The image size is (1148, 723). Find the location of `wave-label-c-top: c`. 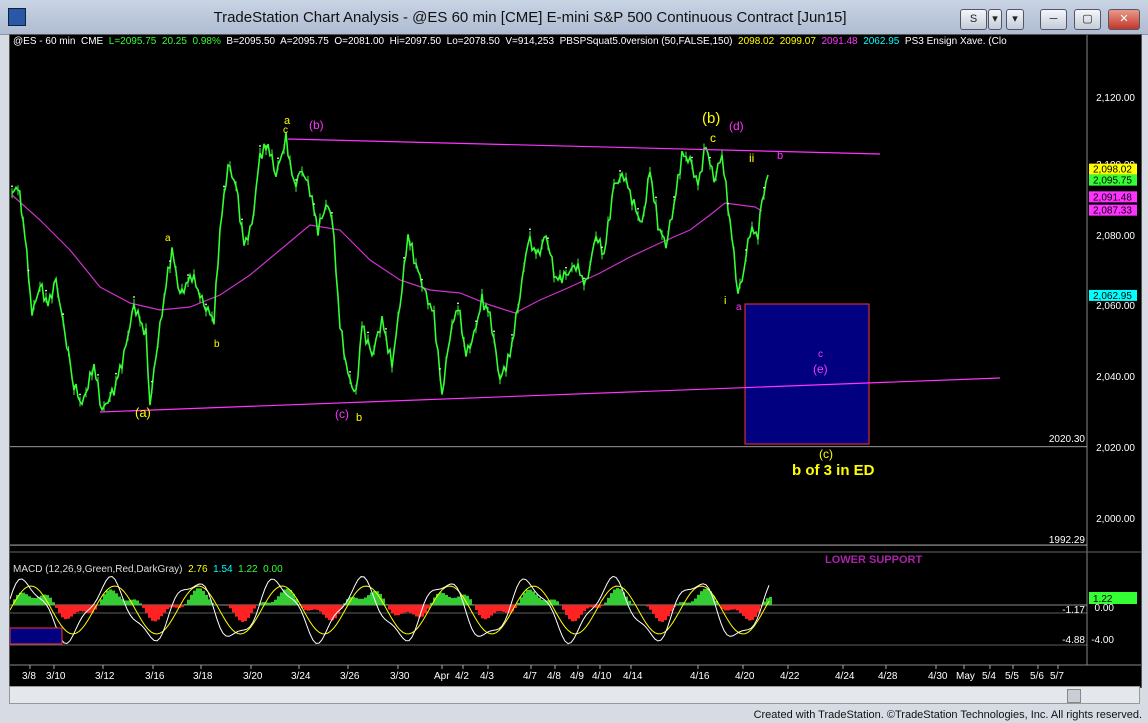

wave-label-c-top: c is located at coordinates (285, 130).